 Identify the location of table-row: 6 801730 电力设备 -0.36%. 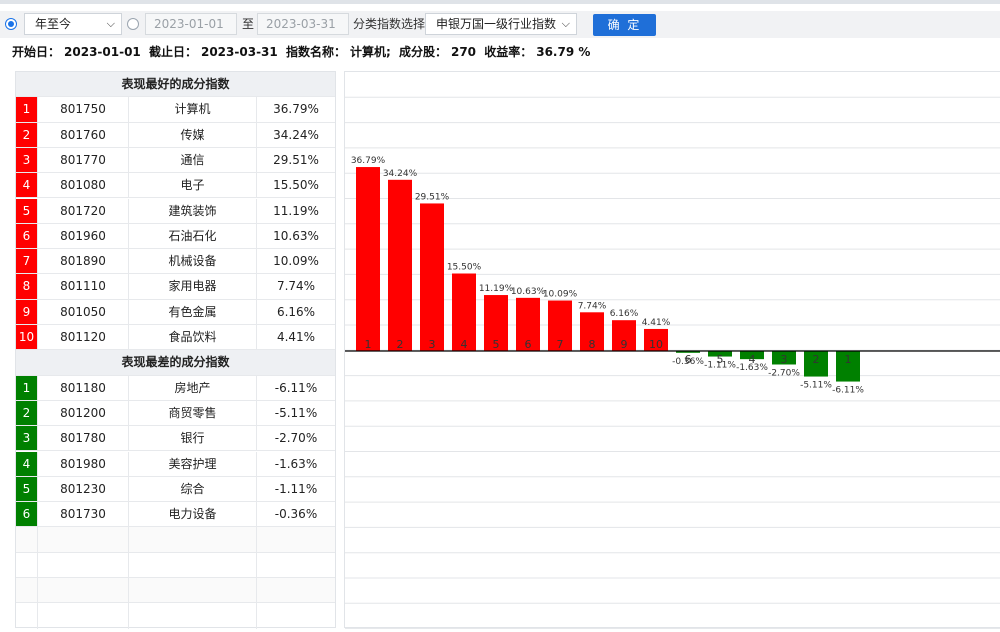
(175, 515).